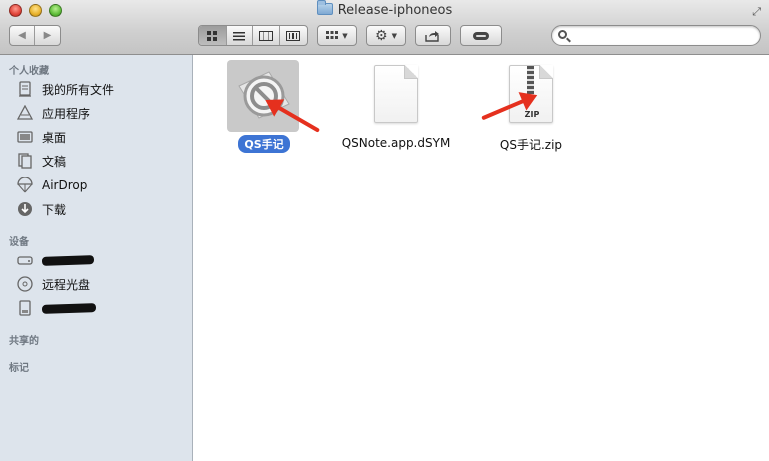  I want to click on desktop-icon, so click(25, 137).